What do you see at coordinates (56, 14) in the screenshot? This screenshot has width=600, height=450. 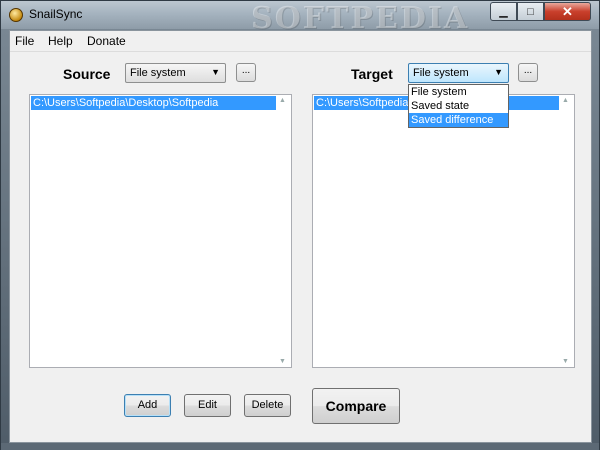 I see `window-title: SnailSync` at bounding box center [56, 14].